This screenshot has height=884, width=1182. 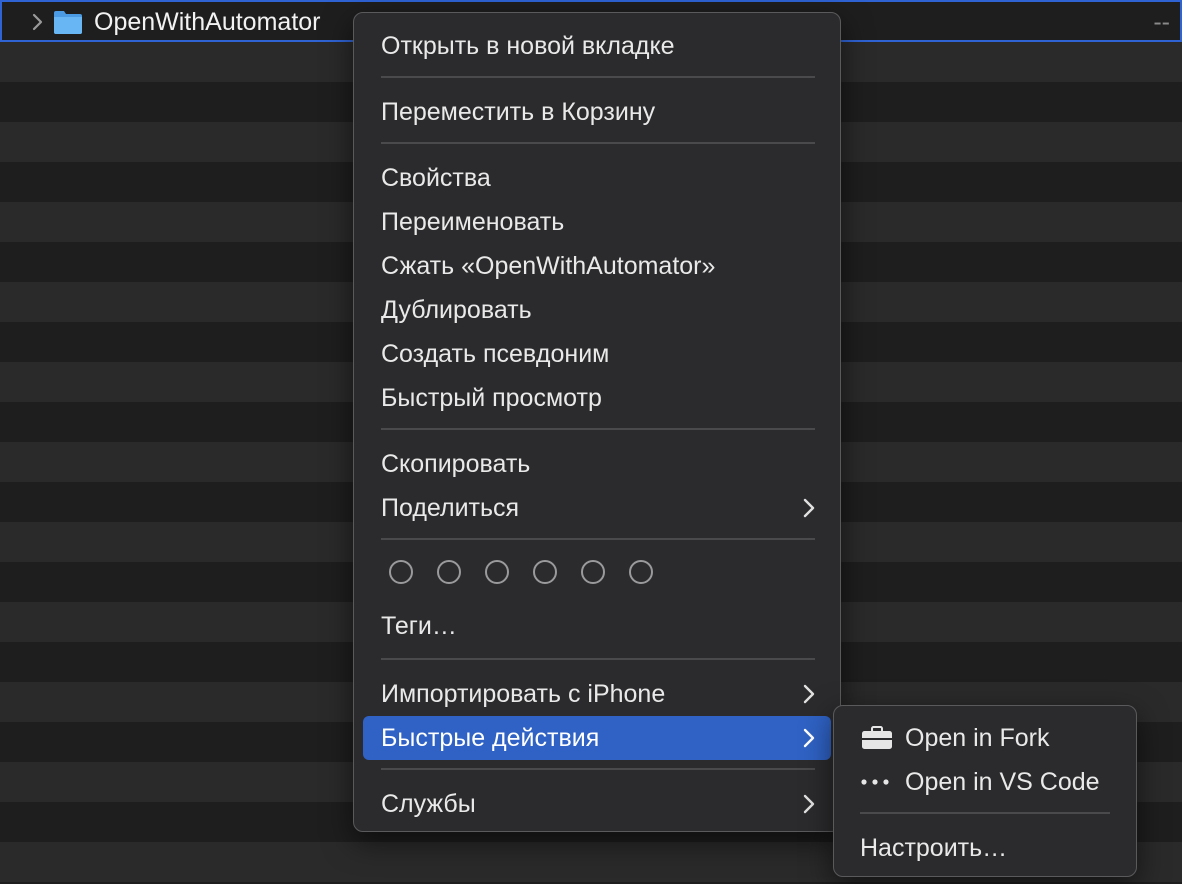 I want to click on menu-item-label: Скопировать, so click(x=456, y=464).